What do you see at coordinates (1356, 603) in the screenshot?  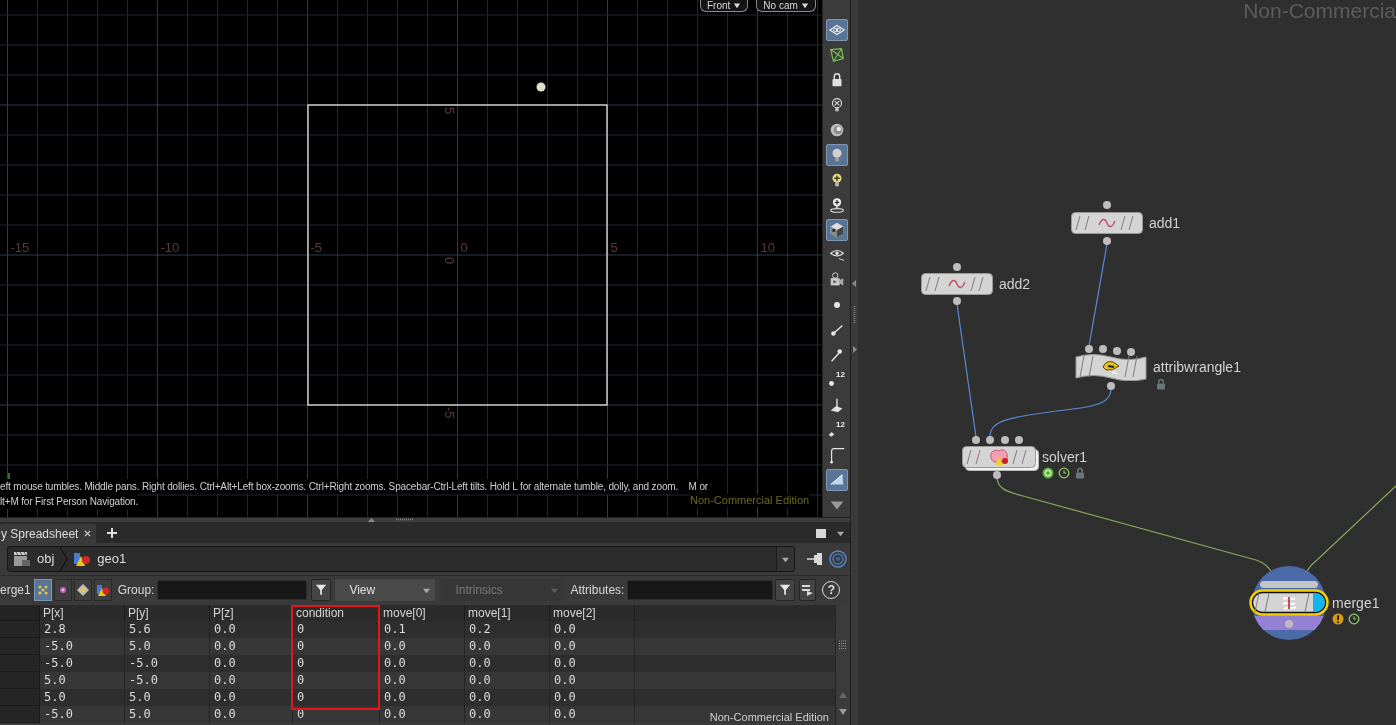 I see `node-label: merge1` at bounding box center [1356, 603].